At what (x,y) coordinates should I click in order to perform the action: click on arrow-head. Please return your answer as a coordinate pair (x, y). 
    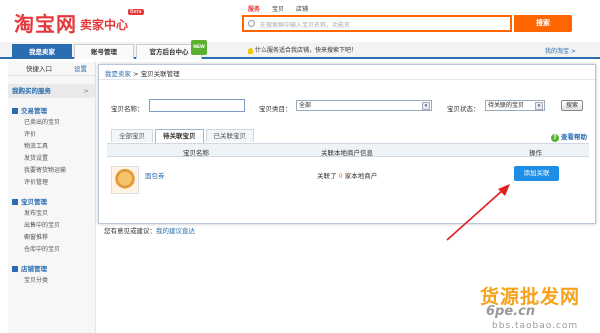
    Looking at the image, I should click on (504, 190).